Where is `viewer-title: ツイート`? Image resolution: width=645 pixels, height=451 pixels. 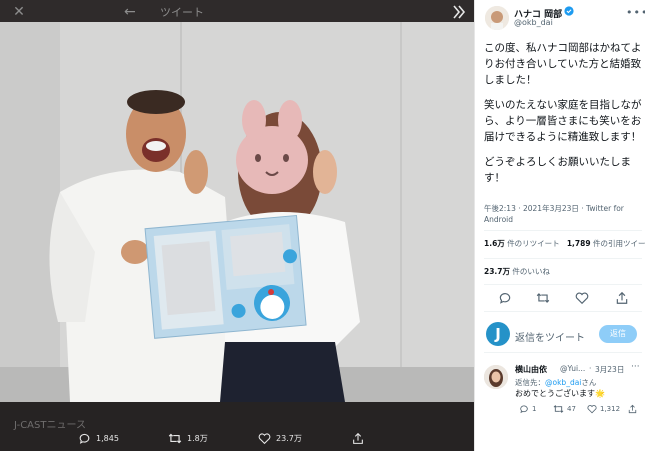
viewer-title: ツイート is located at coordinates (182, 12).